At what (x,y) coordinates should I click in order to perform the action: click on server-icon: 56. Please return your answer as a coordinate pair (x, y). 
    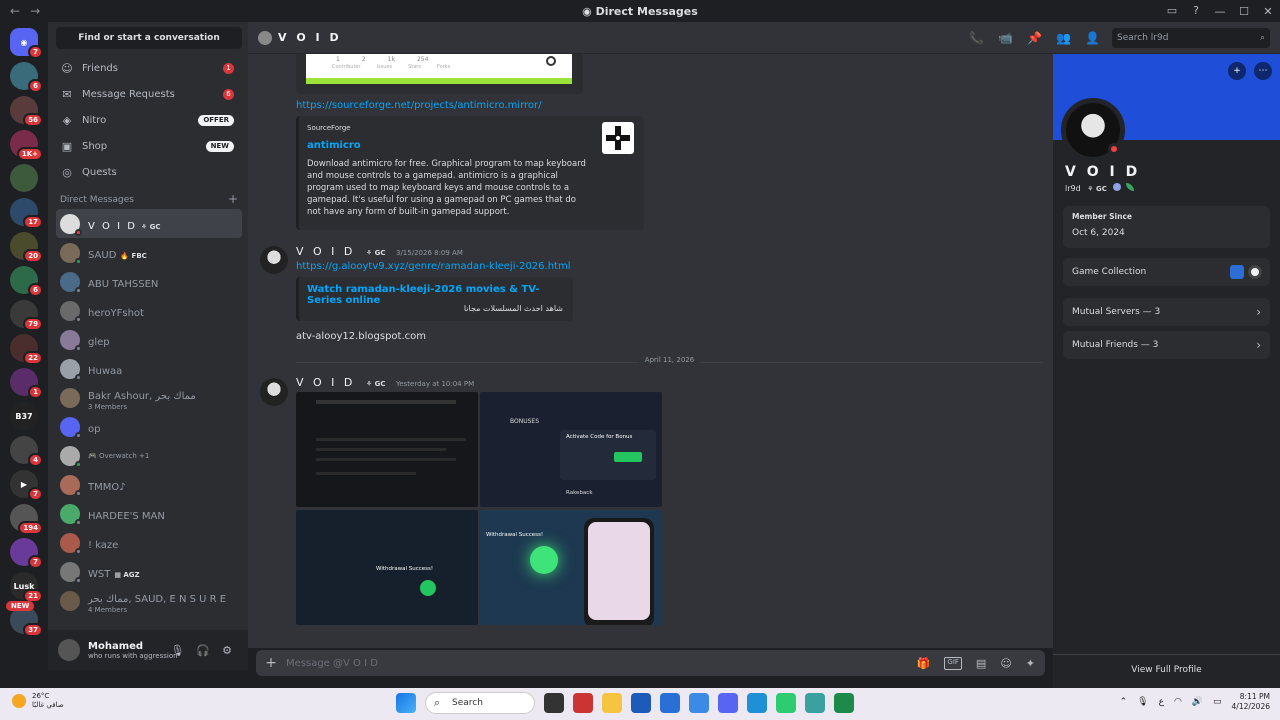
    Looking at the image, I should click on (26, 111).